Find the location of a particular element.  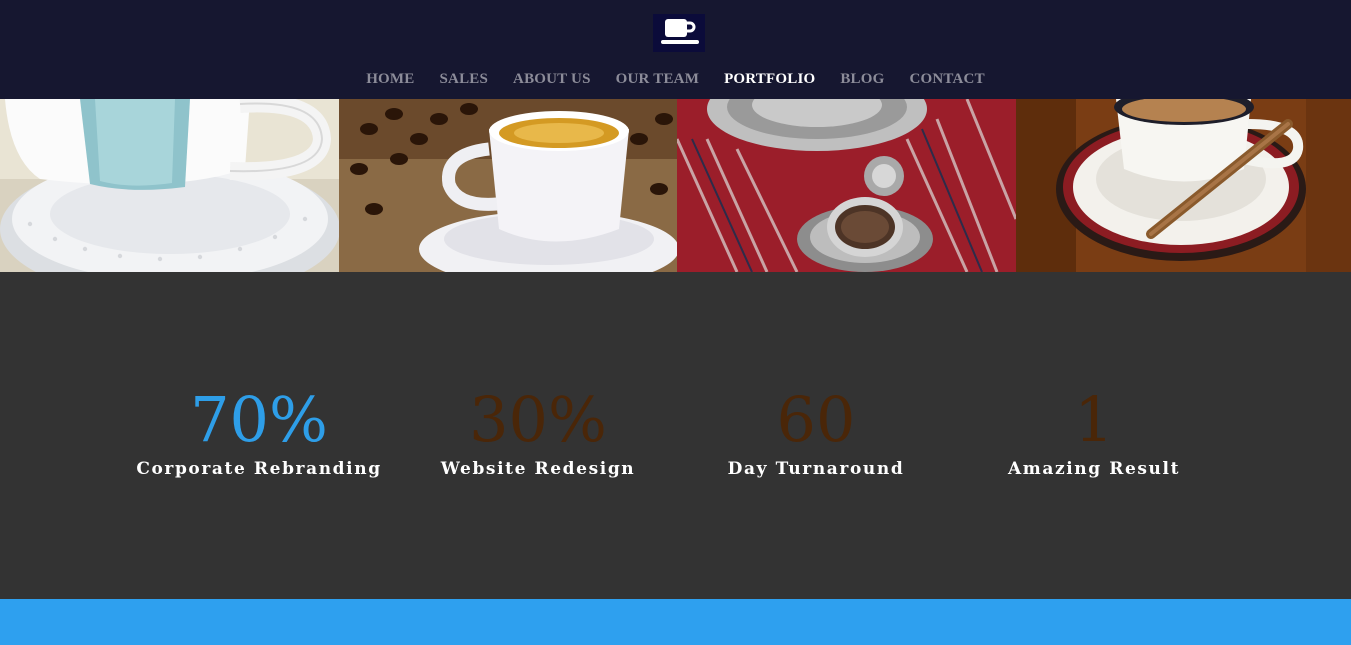

nav-about-us: ABOUT US is located at coordinates (552, 79).